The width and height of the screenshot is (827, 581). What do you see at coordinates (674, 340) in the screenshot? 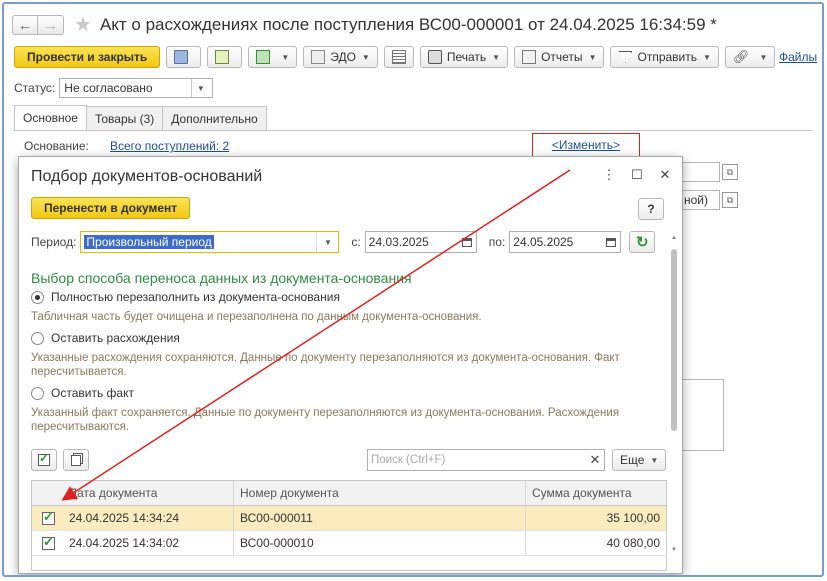
I see `scroll-thumb` at bounding box center [674, 340].